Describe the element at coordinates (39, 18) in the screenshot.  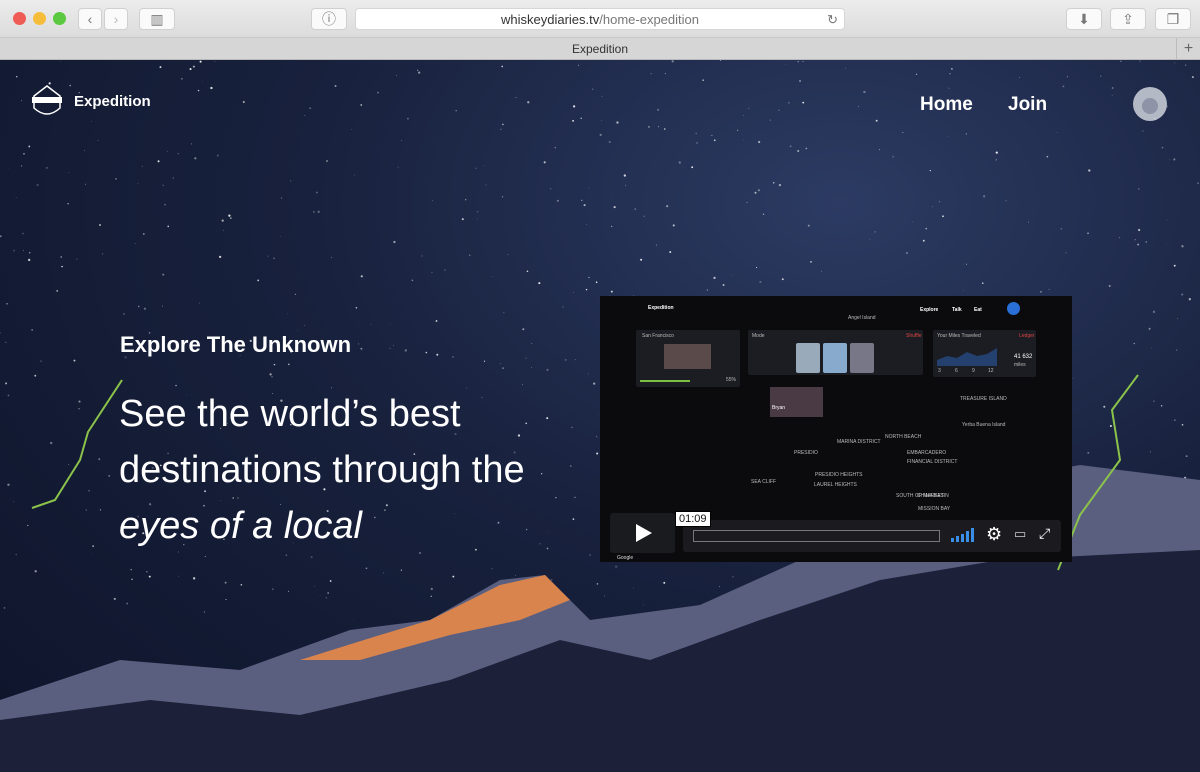
I see `minimize-window-button` at that location.